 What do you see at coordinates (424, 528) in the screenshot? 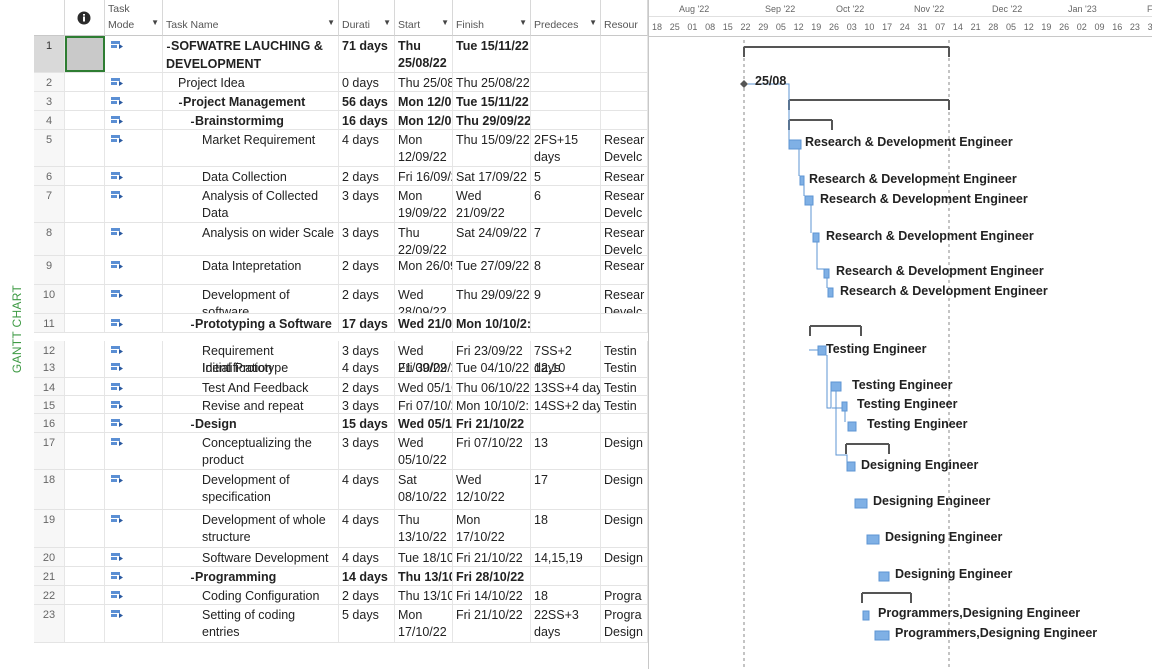
I see `start-cell: Thu 13/10/22` at bounding box center [424, 528].